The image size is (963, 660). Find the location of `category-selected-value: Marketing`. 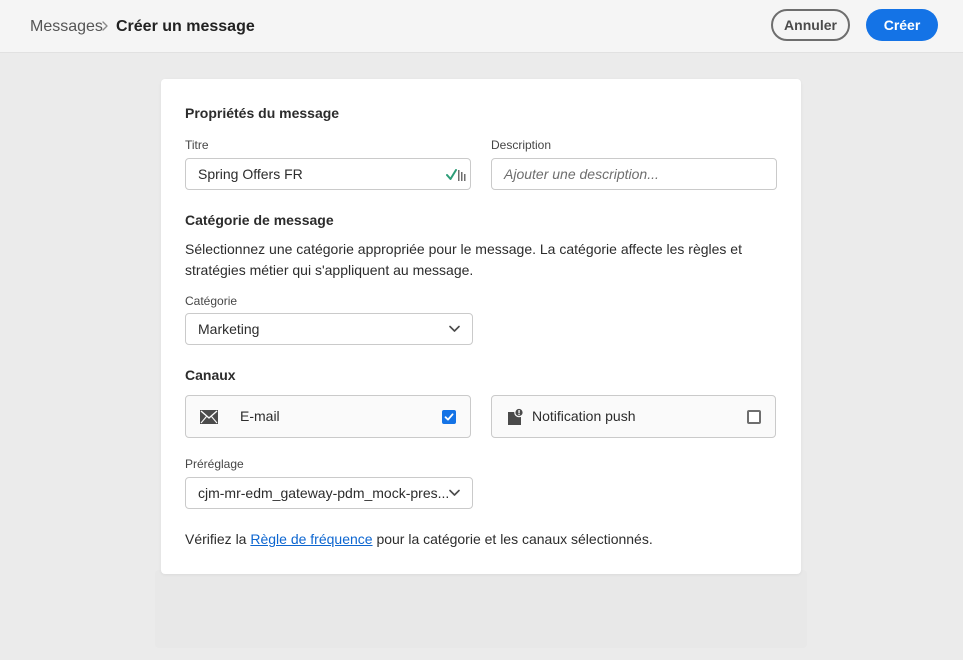

category-selected-value: Marketing is located at coordinates (229, 329).